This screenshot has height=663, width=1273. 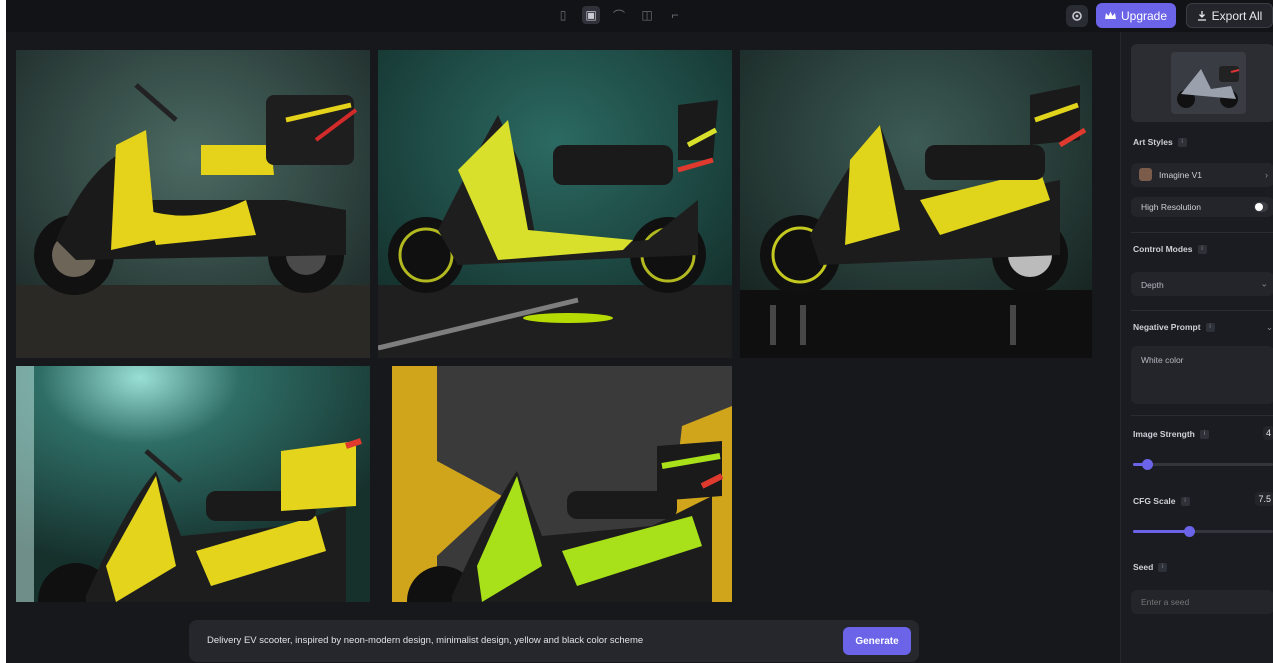 I want to click on export-all-label: Export All, so click(x=1237, y=15).